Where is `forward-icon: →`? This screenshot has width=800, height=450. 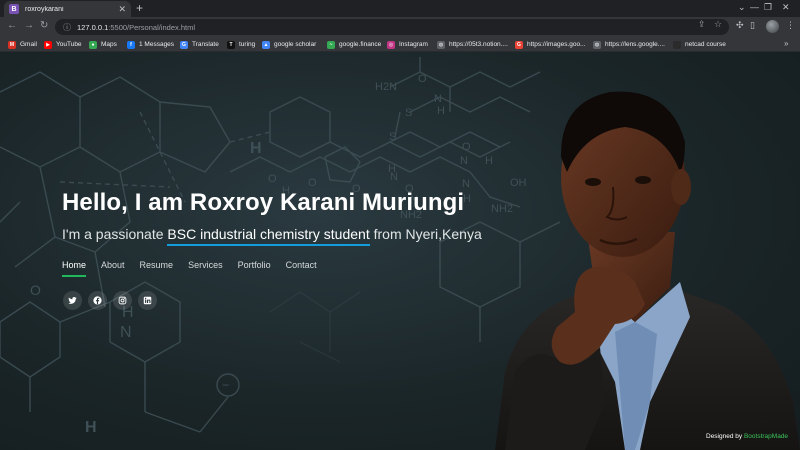 forward-icon: → is located at coordinates (29, 26).